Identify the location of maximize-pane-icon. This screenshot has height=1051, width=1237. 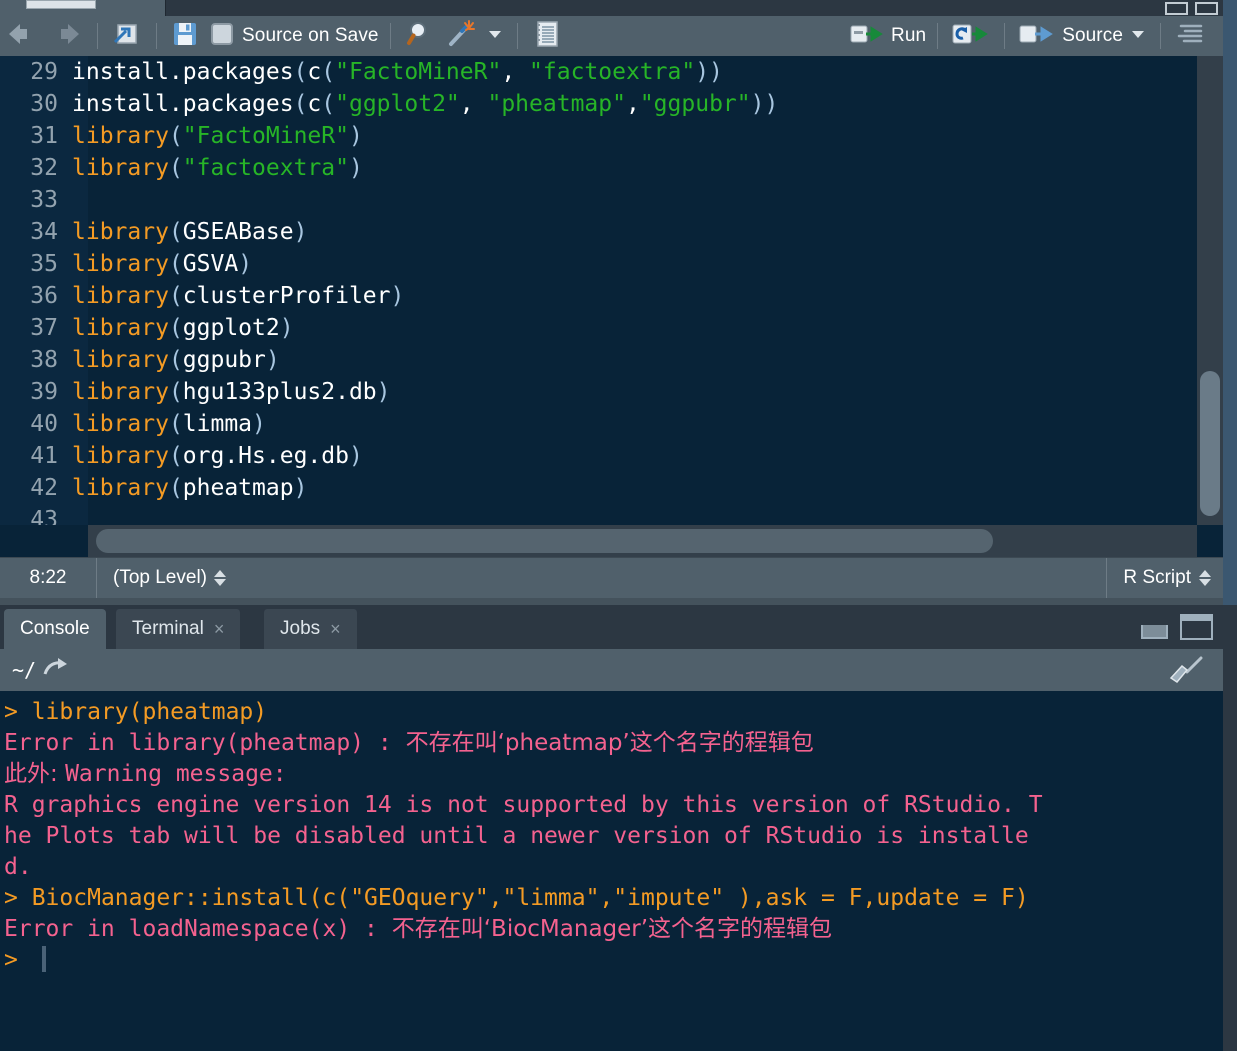
(1196, 627).